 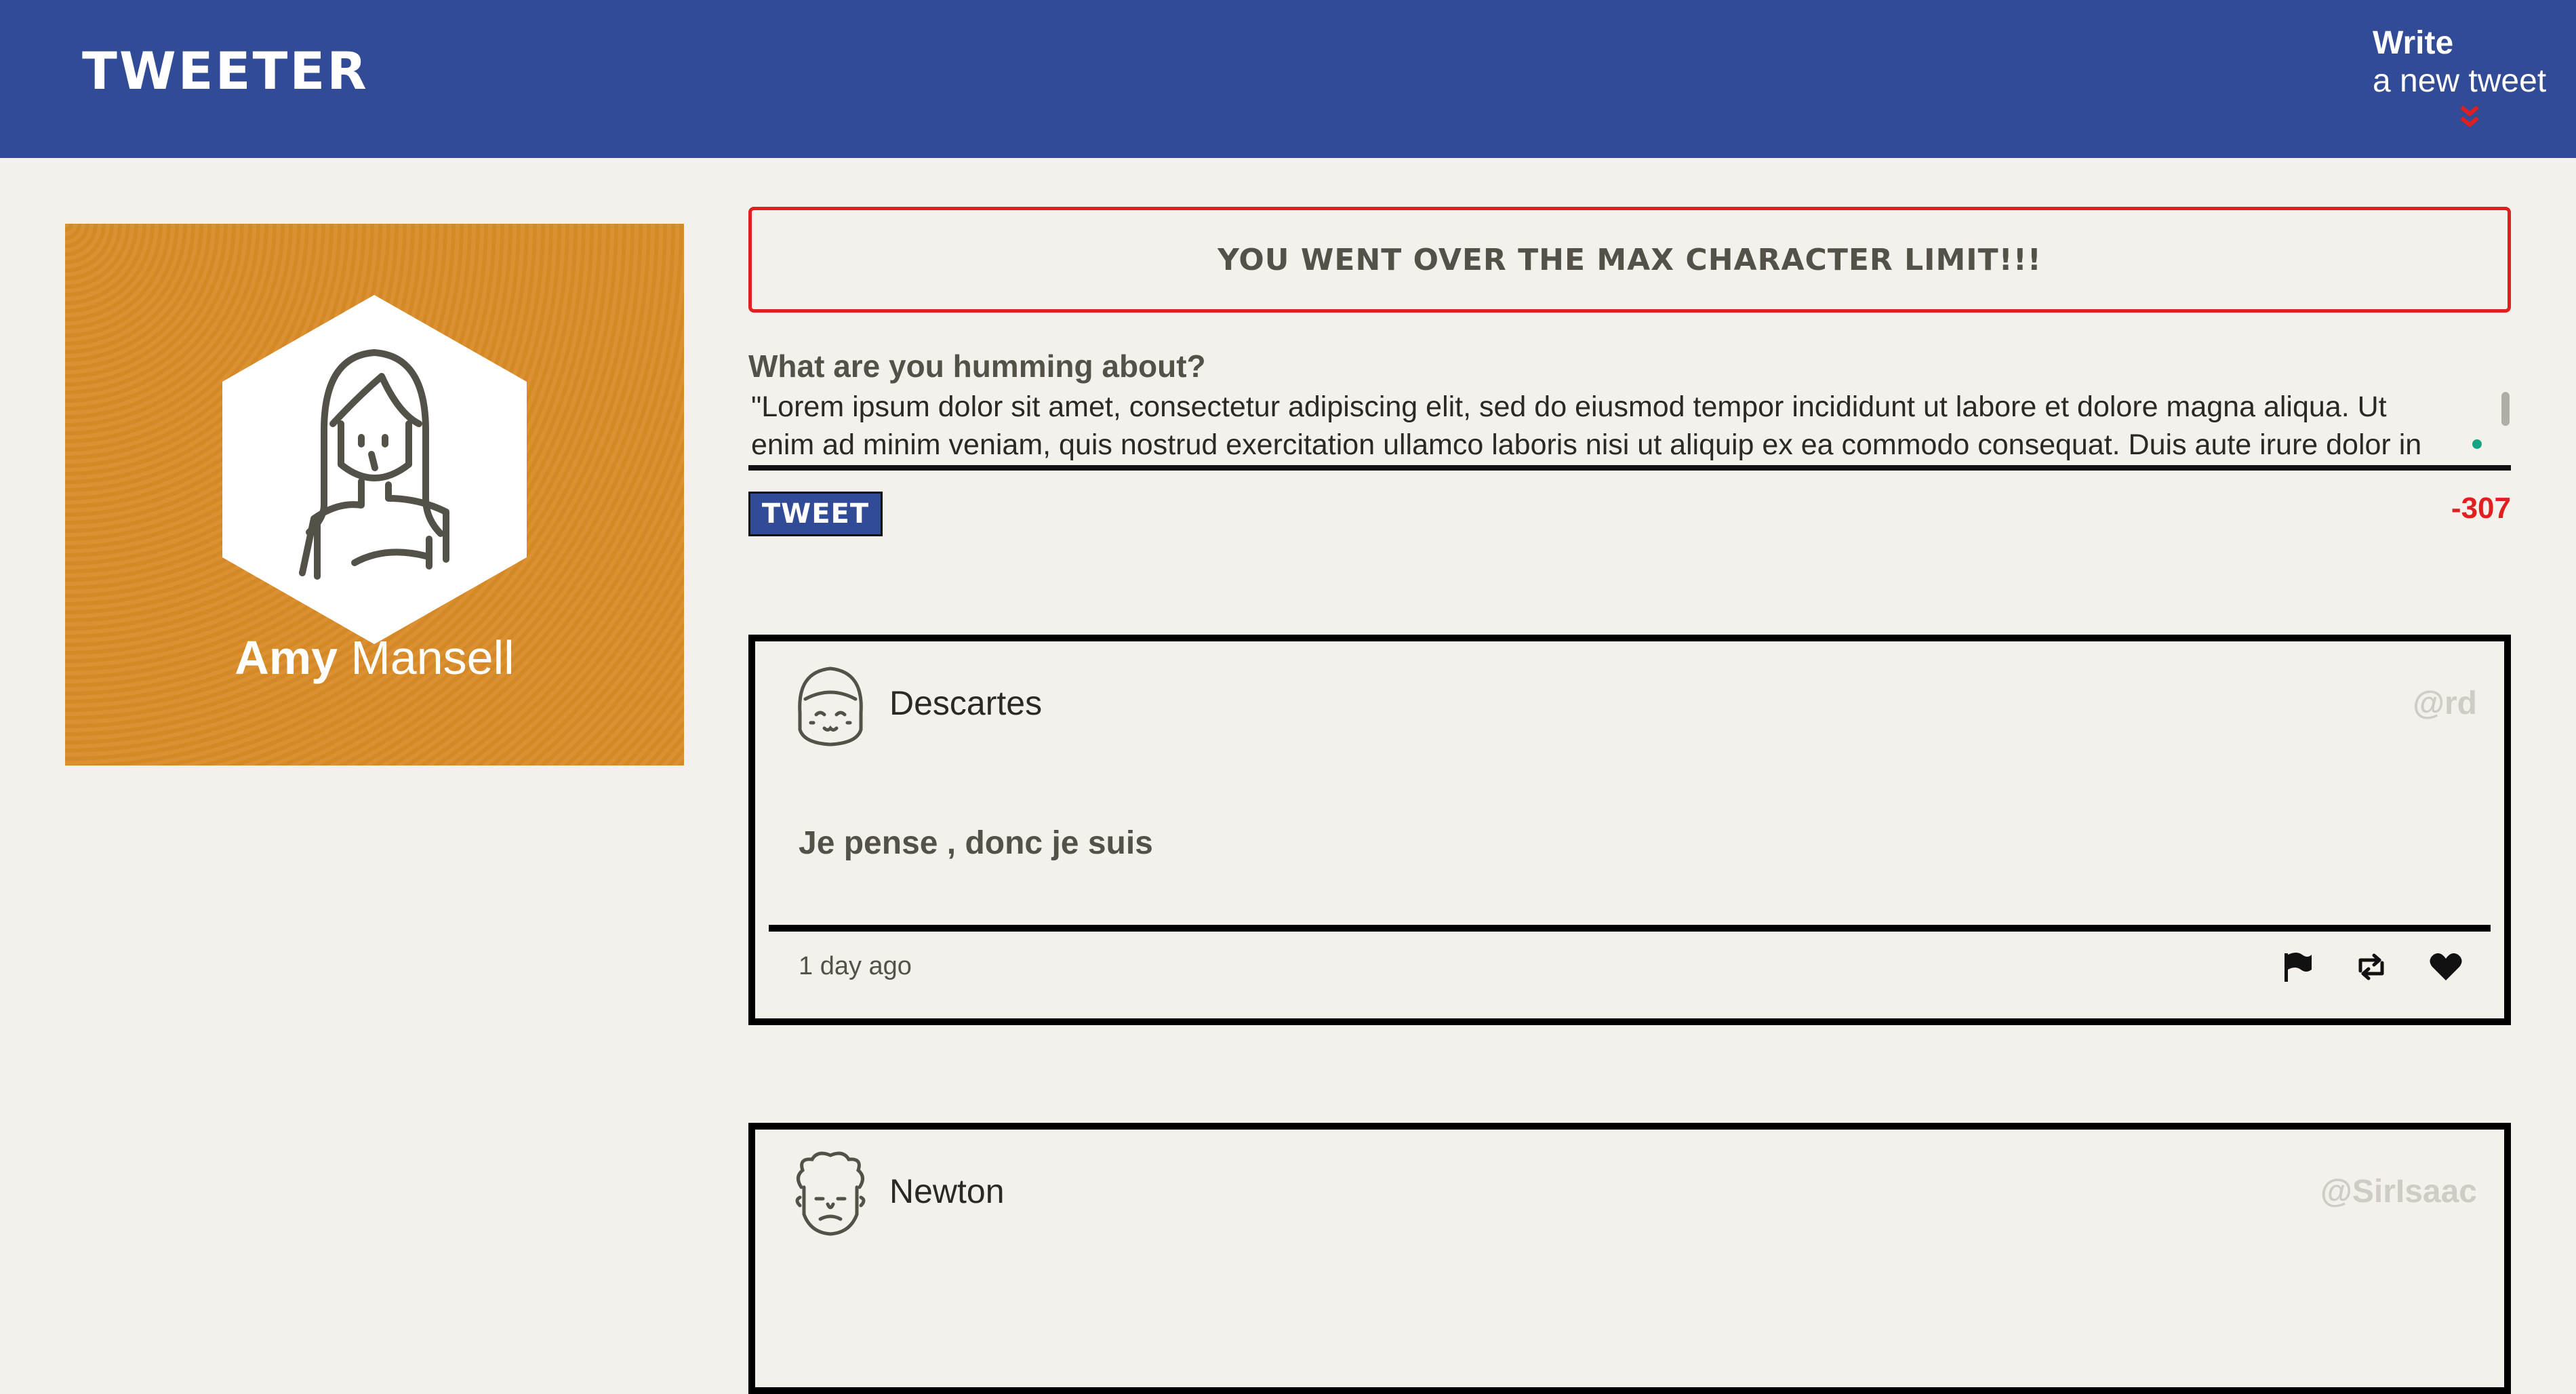 I want to click on profile-last-name: Mansell, so click(x=432, y=657).